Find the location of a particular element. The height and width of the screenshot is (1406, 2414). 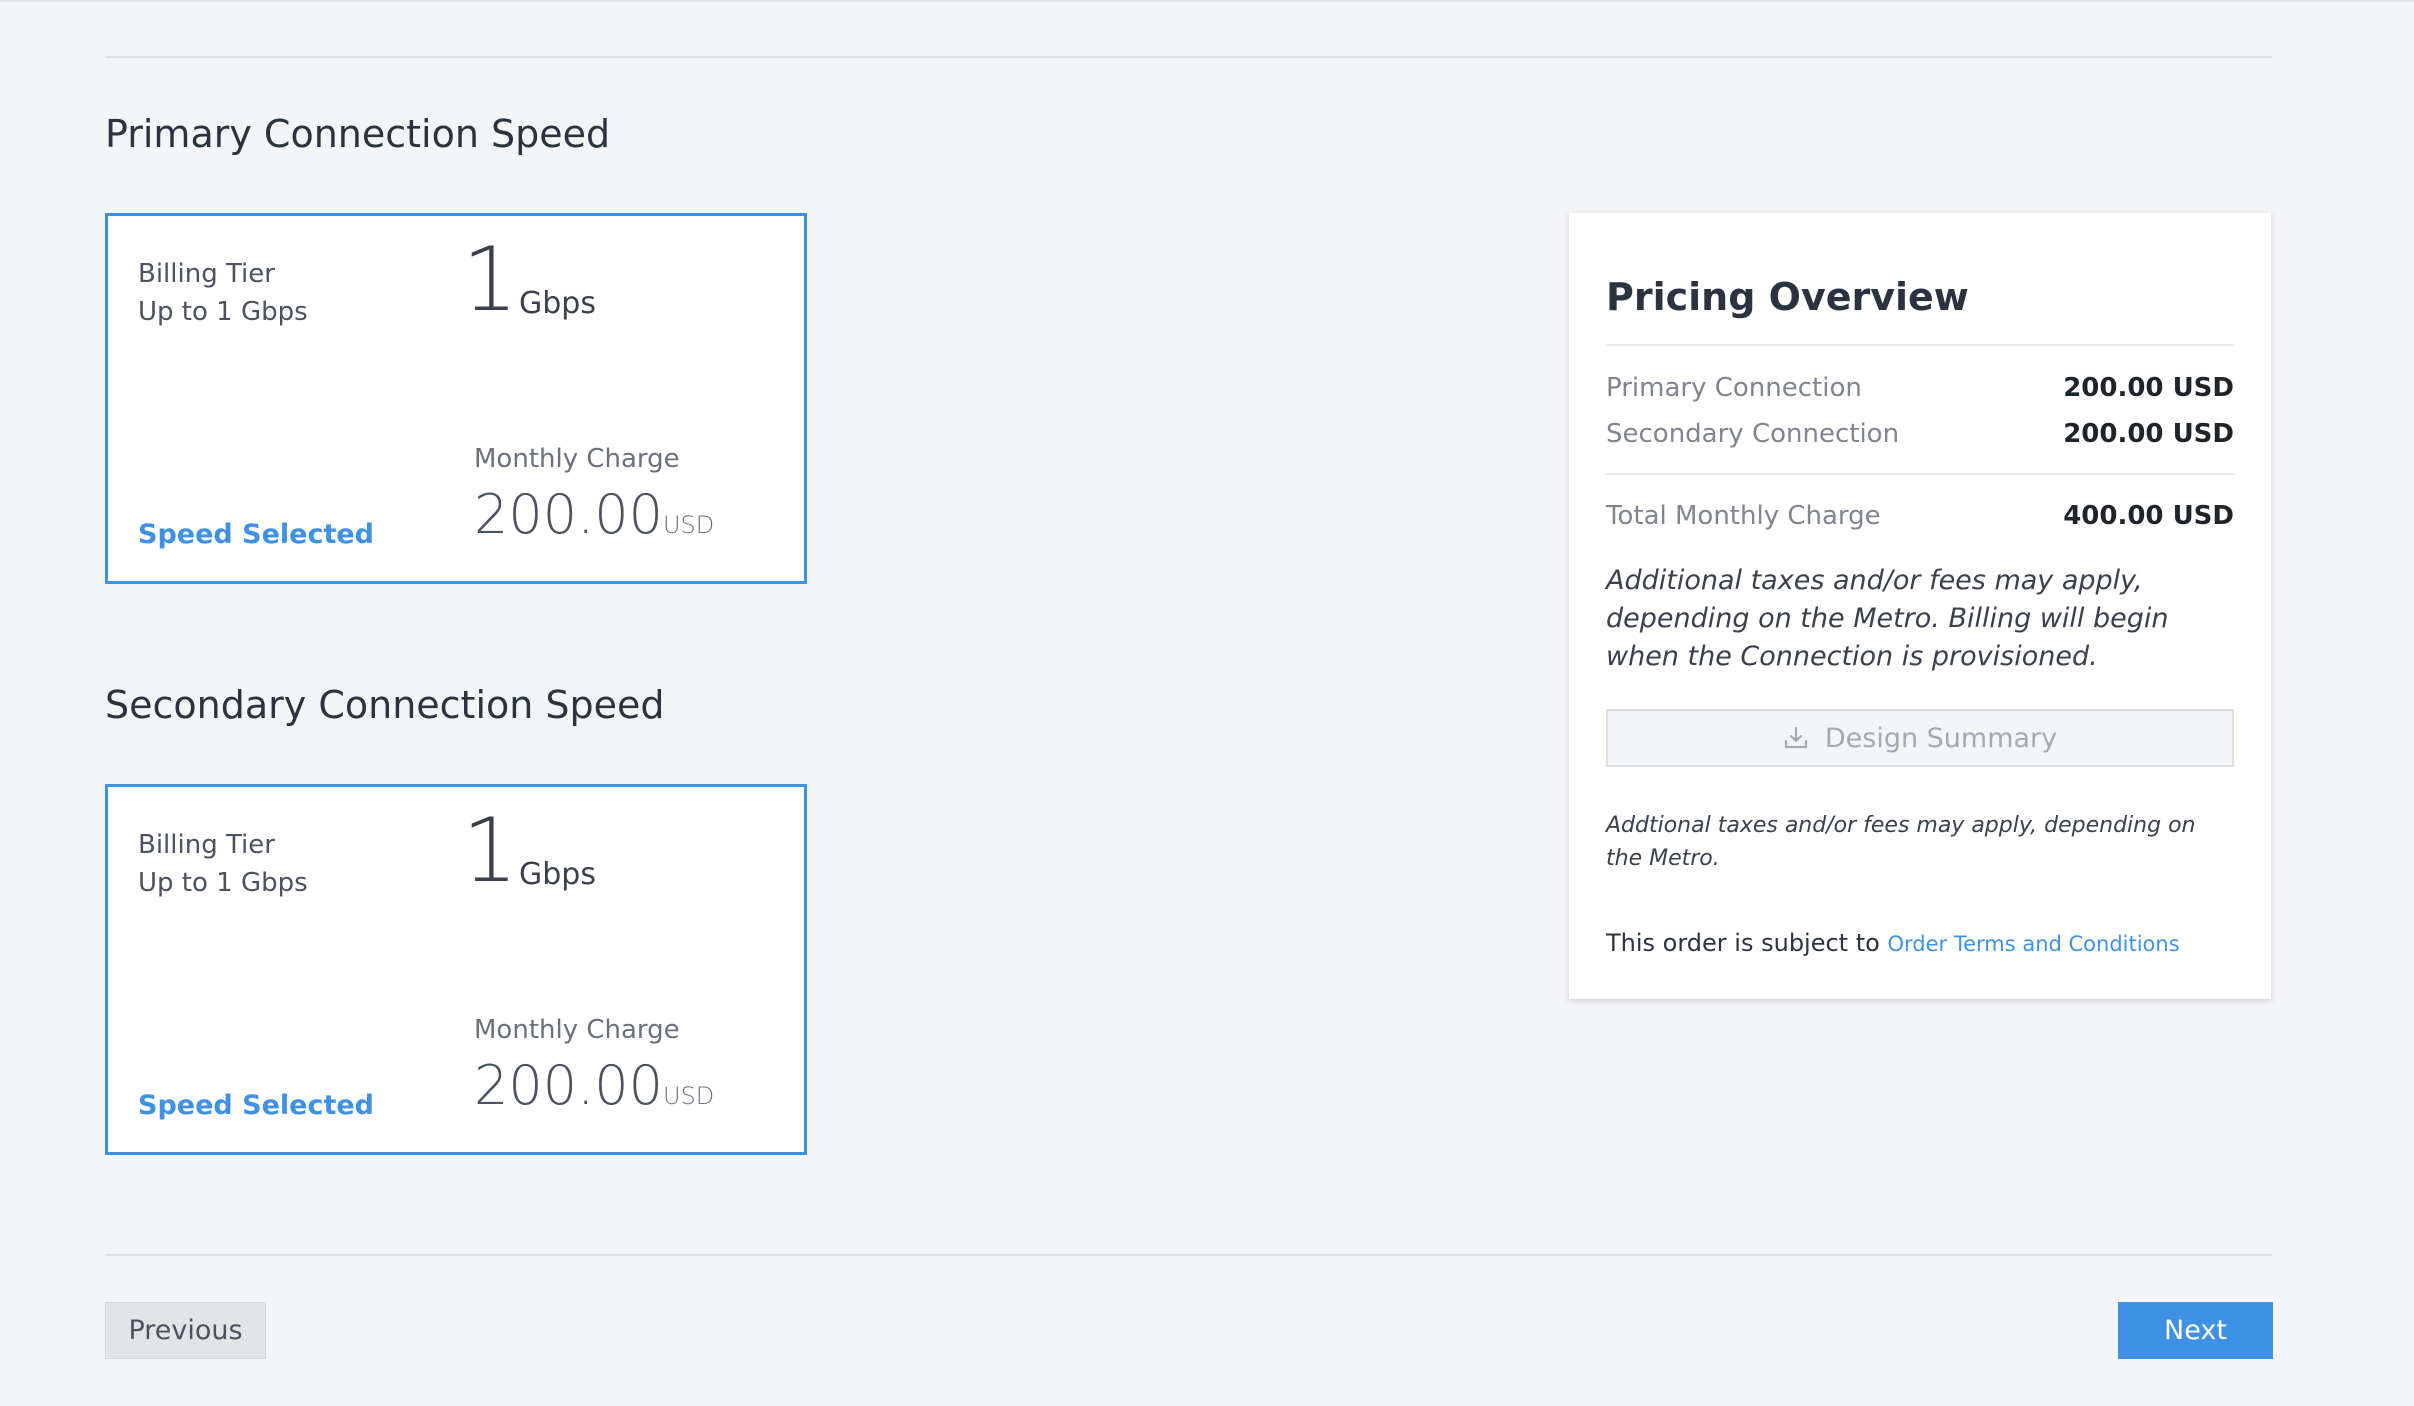

order-terms-link: Order Terms and Conditions is located at coordinates (2033, 944).